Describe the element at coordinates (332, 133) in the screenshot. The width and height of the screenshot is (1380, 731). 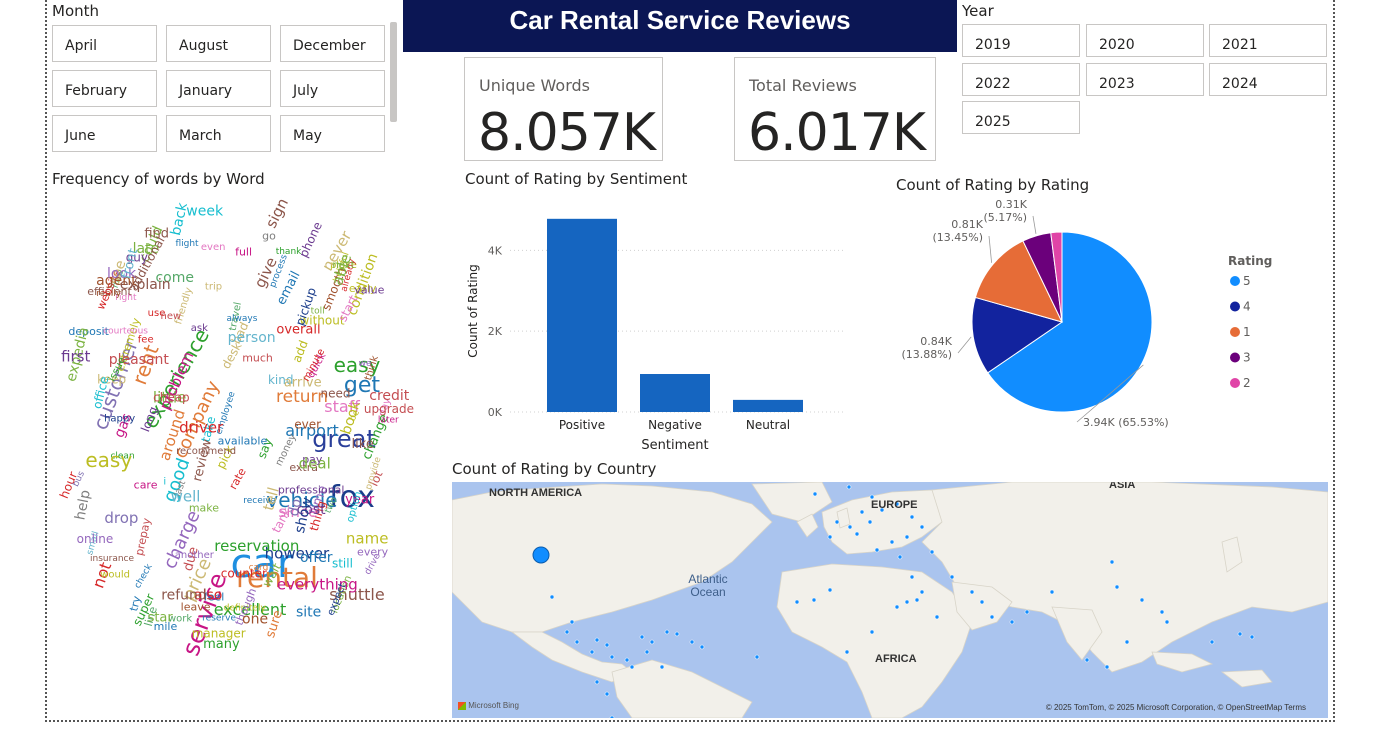
I see `month-option-may: May` at that location.